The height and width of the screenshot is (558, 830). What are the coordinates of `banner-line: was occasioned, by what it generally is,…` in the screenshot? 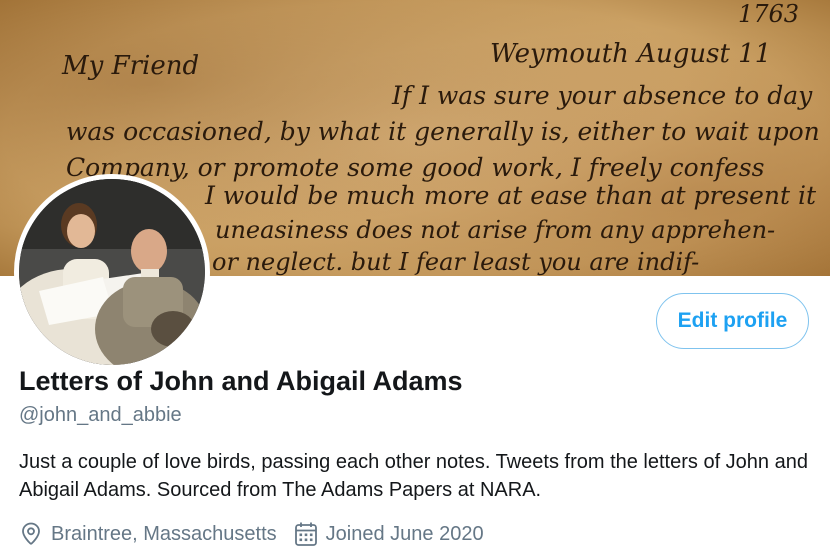 It's located at (443, 131).